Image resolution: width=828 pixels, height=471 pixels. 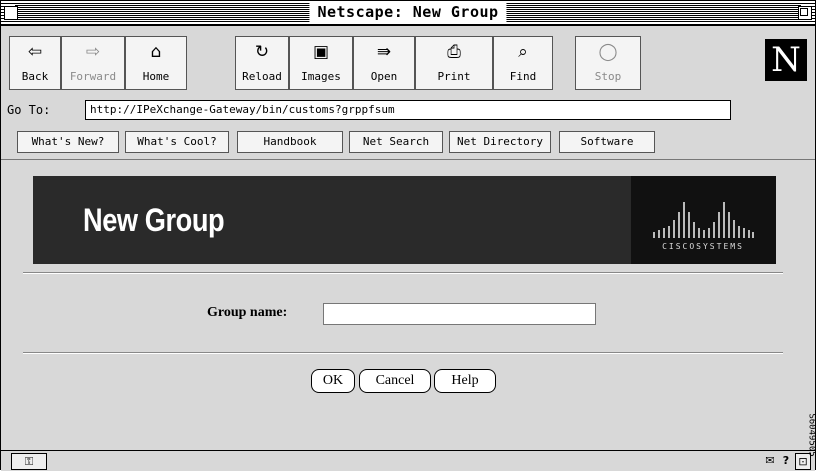 I want to click on open-label: Open, so click(x=384, y=76).